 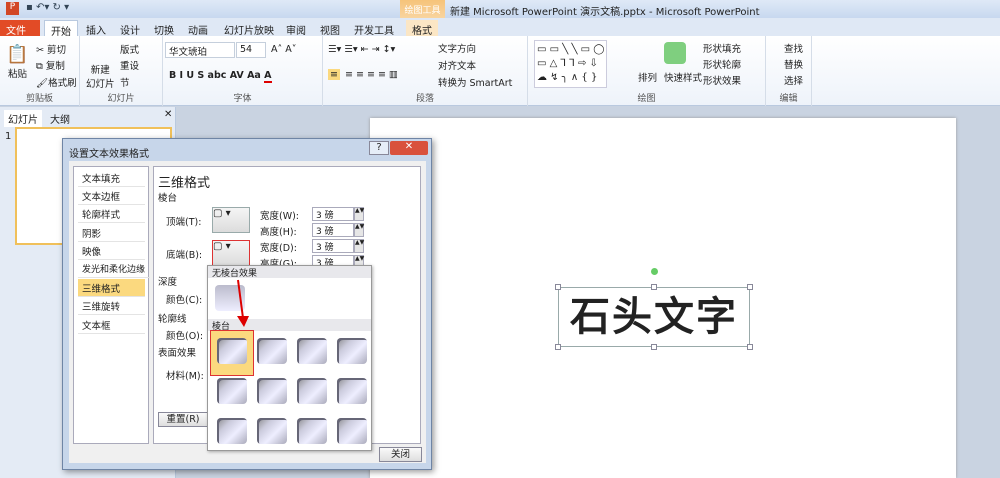 What do you see at coordinates (722, 48) in the screenshot?
I see `shape-fill-button: 形状填充` at bounding box center [722, 48].